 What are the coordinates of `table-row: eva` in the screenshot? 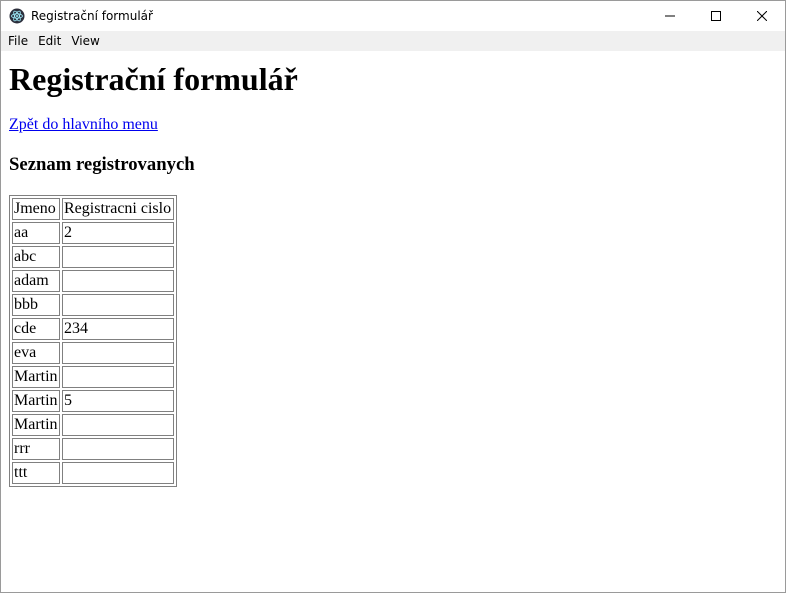 It's located at (93, 353).